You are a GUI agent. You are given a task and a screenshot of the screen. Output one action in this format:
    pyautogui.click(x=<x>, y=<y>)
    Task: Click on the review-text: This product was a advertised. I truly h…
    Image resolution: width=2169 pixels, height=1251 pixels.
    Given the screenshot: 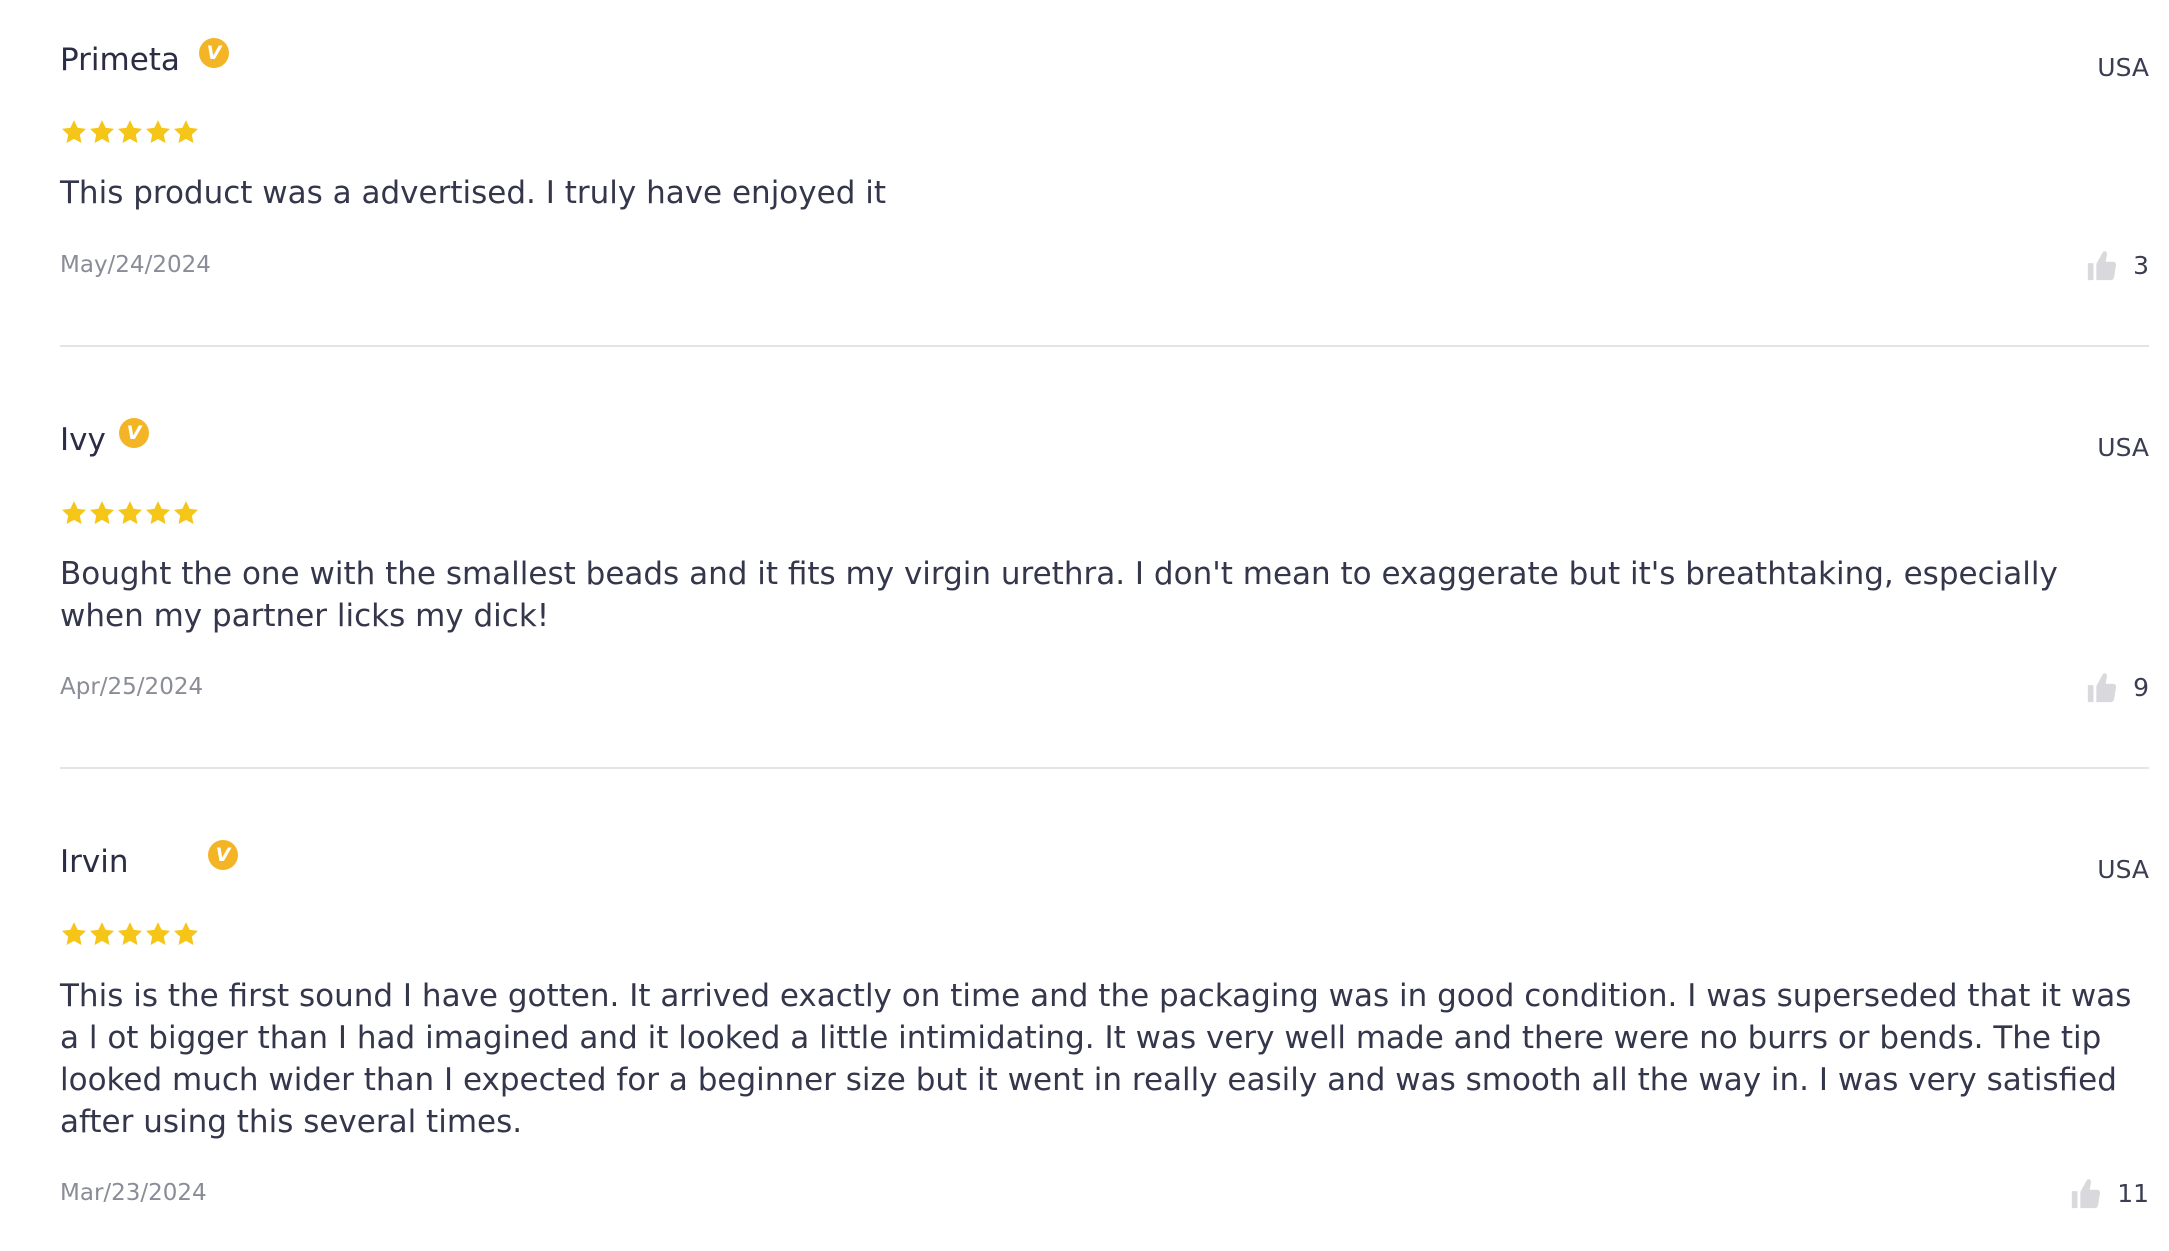 What is the action you would take?
    pyautogui.click(x=473, y=193)
    